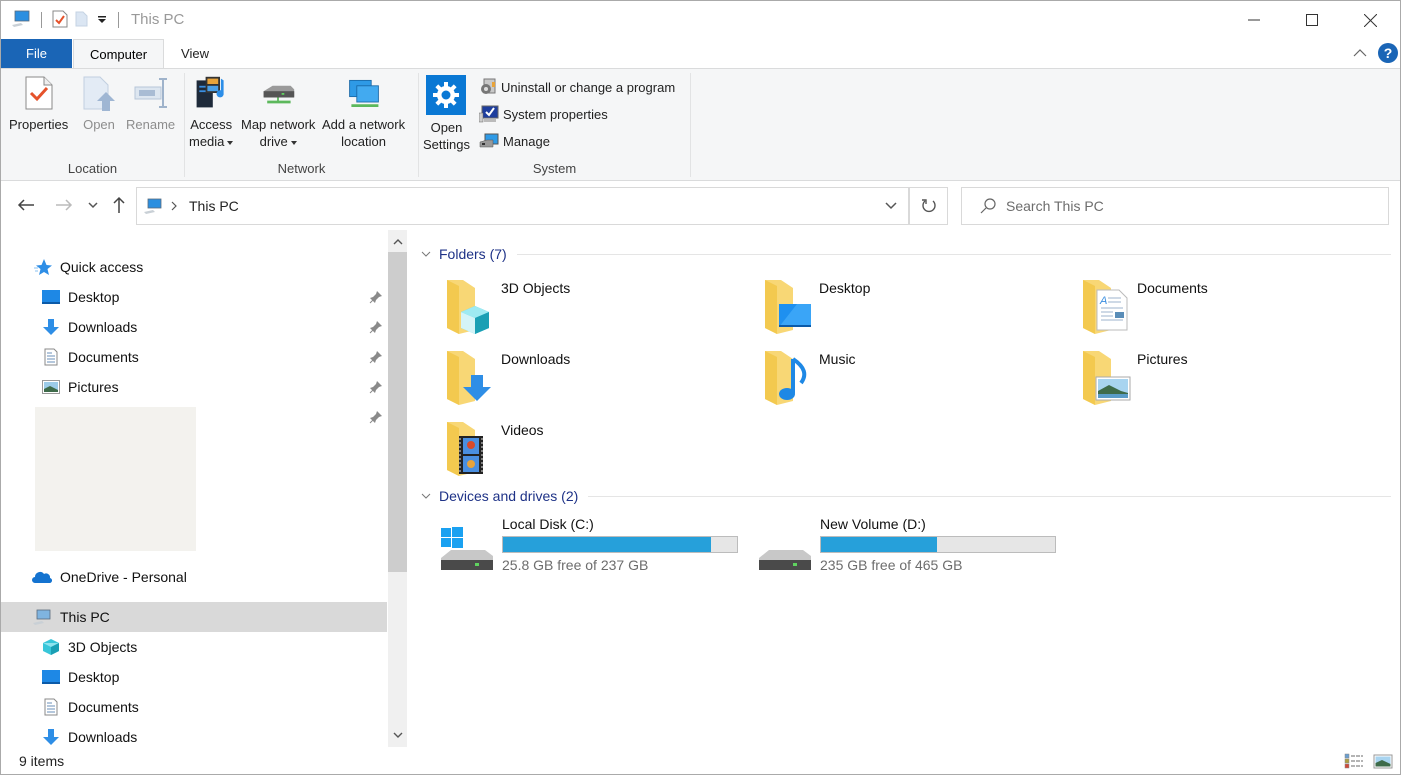 The width and height of the screenshot is (1401, 775). Describe the element at coordinates (1186, 206) in the screenshot. I see `search-input` at that location.